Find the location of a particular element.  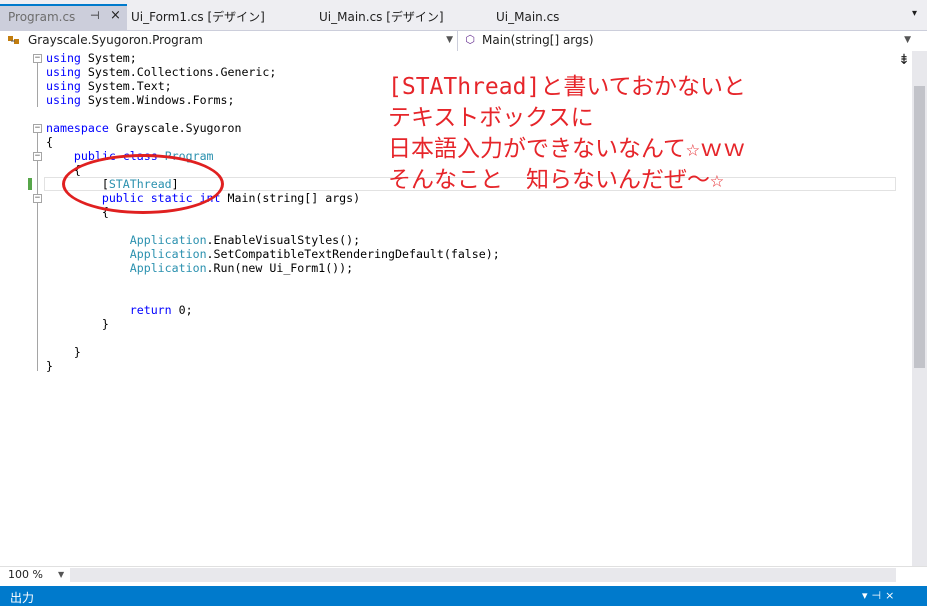

zoom-combo: 100 % is located at coordinates (25, 574).